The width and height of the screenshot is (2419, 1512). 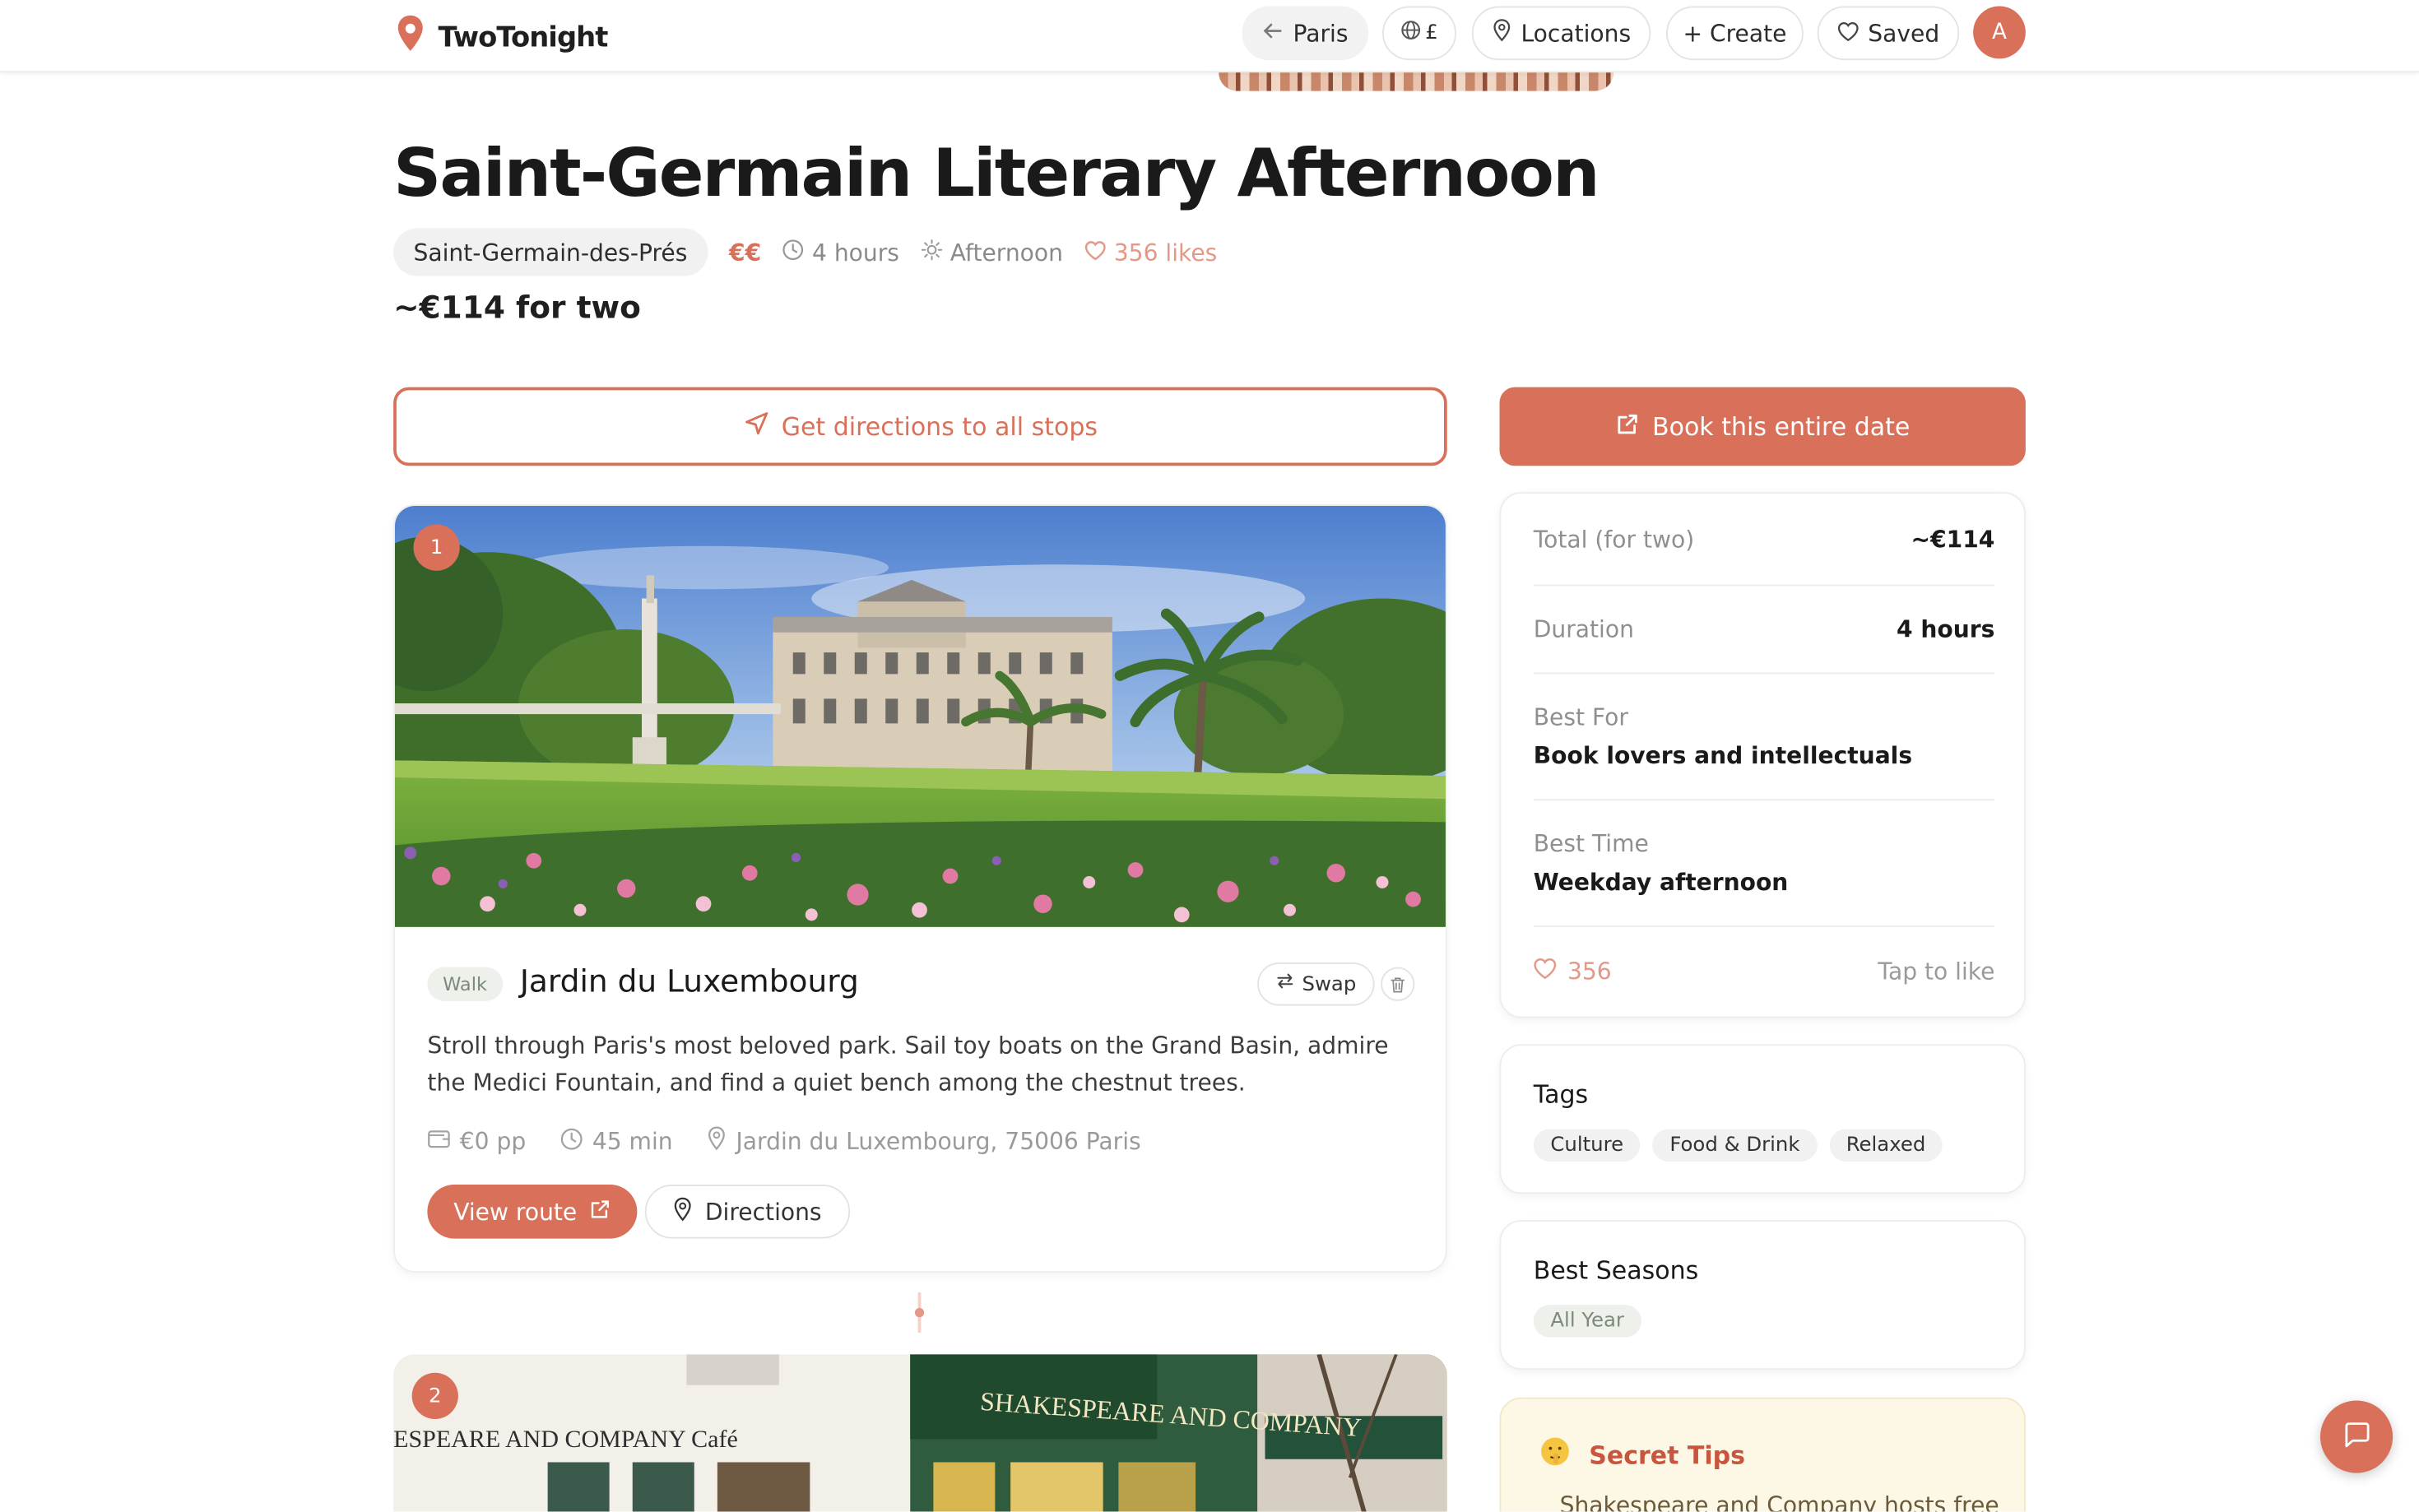 What do you see at coordinates (689, 980) in the screenshot?
I see `stop-name: Jardin du Luxembourg` at bounding box center [689, 980].